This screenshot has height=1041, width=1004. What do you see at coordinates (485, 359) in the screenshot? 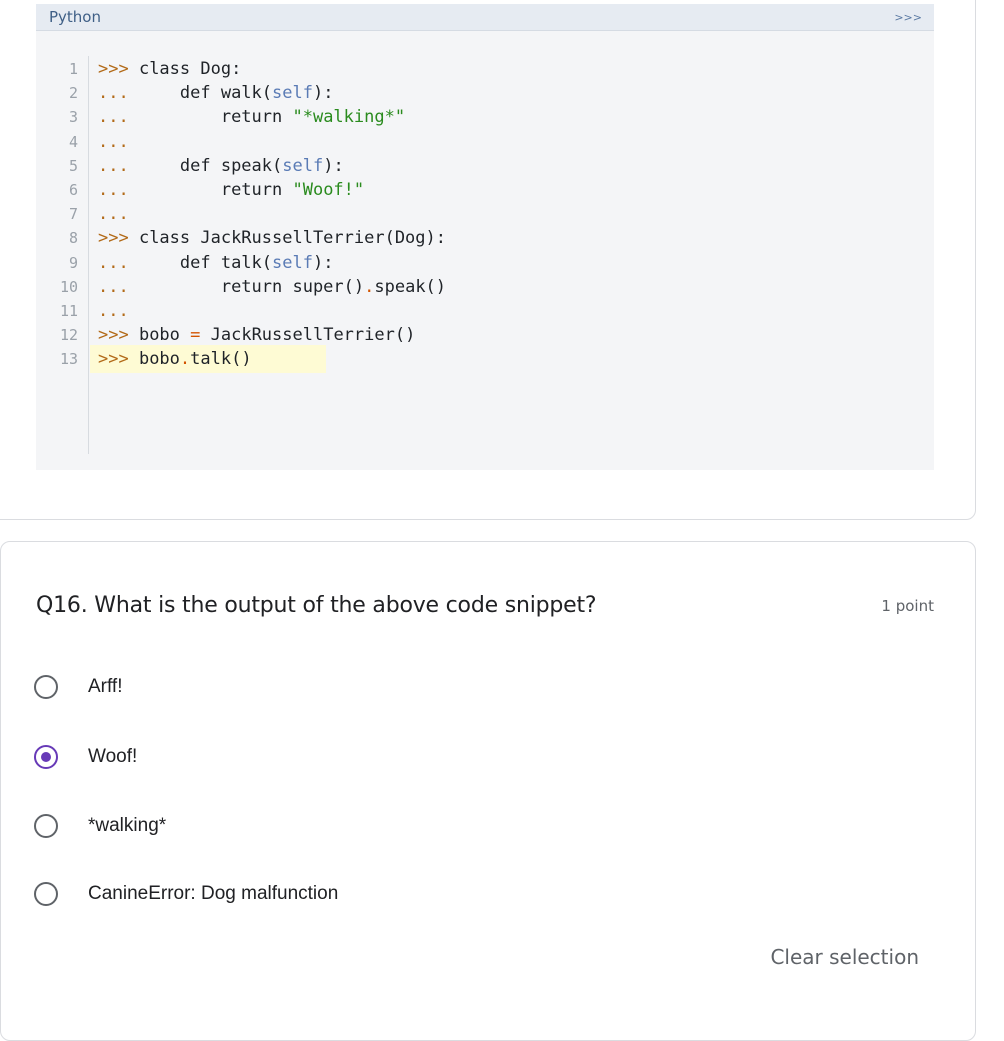
I see `code-line: 13 >>> bobo.talk()` at bounding box center [485, 359].